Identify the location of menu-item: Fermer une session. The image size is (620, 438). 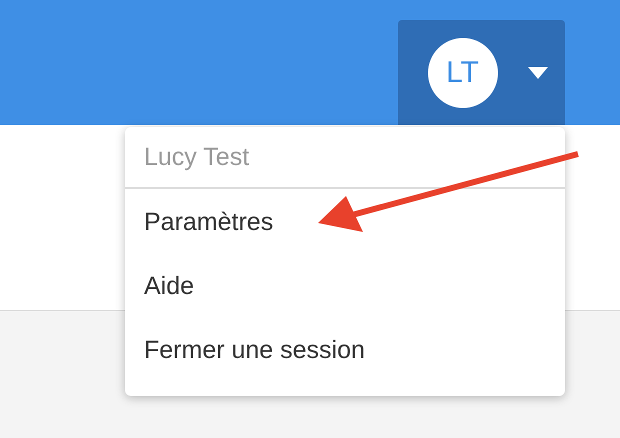
(345, 349).